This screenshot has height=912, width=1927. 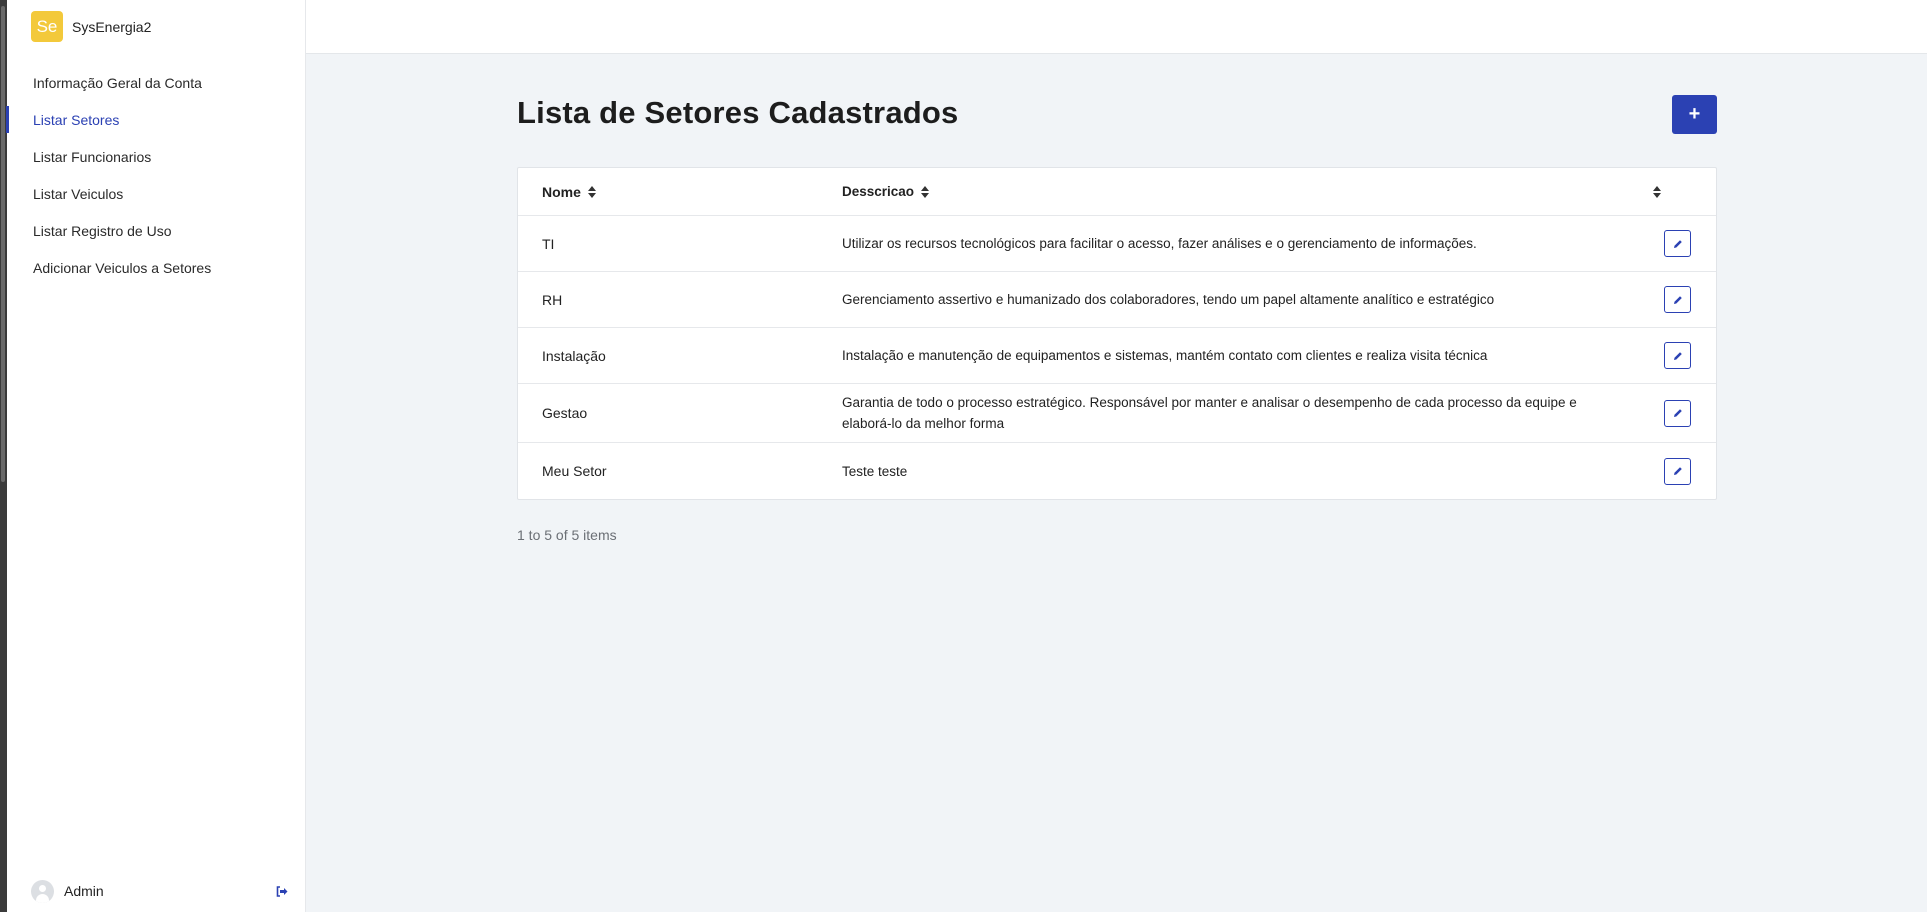 What do you see at coordinates (112, 26) in the screenshot?
I see `brand-name: SysEnergia2` at bounding box center [112, 26].